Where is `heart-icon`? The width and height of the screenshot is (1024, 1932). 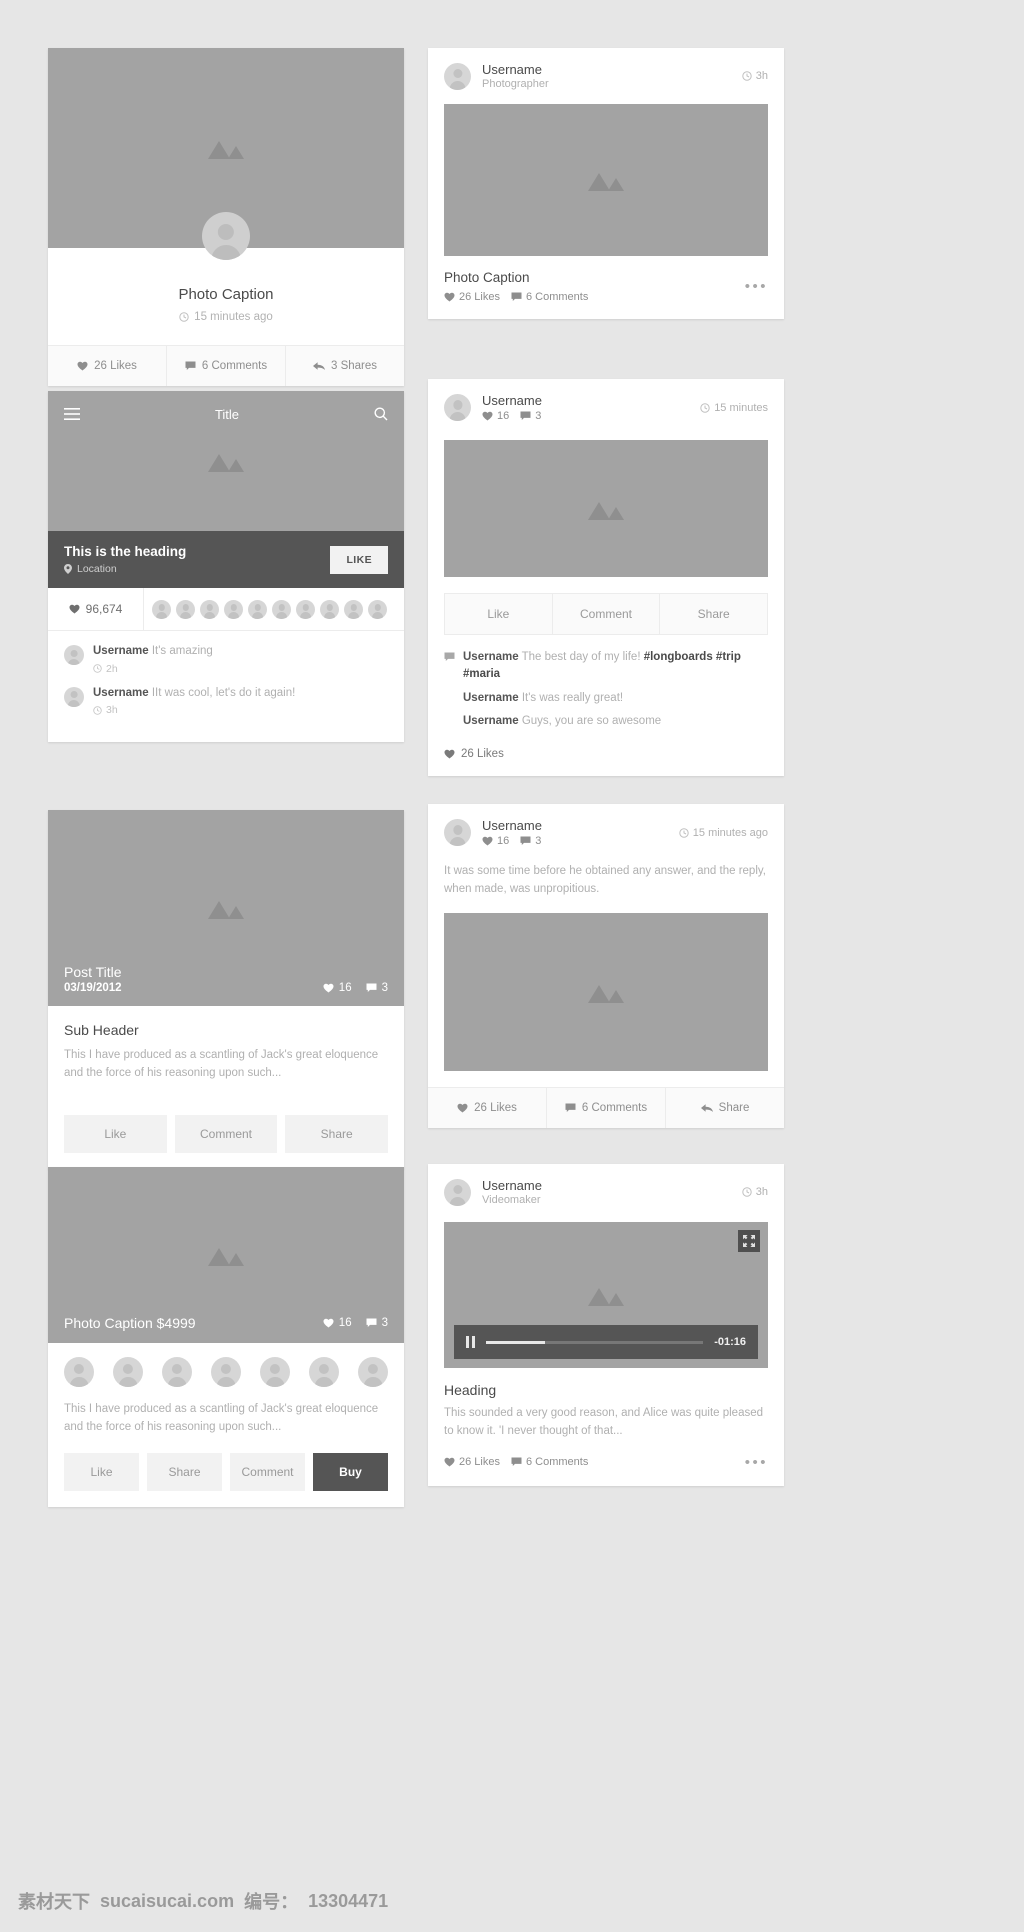
heart-icon is located at coordinates (462, 1108).